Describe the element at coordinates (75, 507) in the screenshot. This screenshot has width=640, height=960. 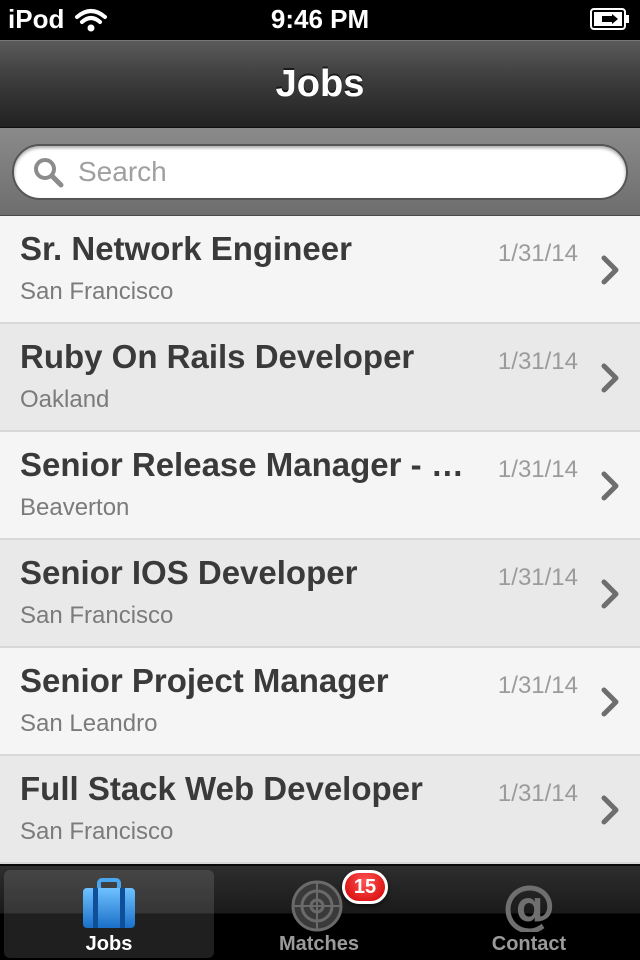
I see `job-location: Beaverton` at that location.